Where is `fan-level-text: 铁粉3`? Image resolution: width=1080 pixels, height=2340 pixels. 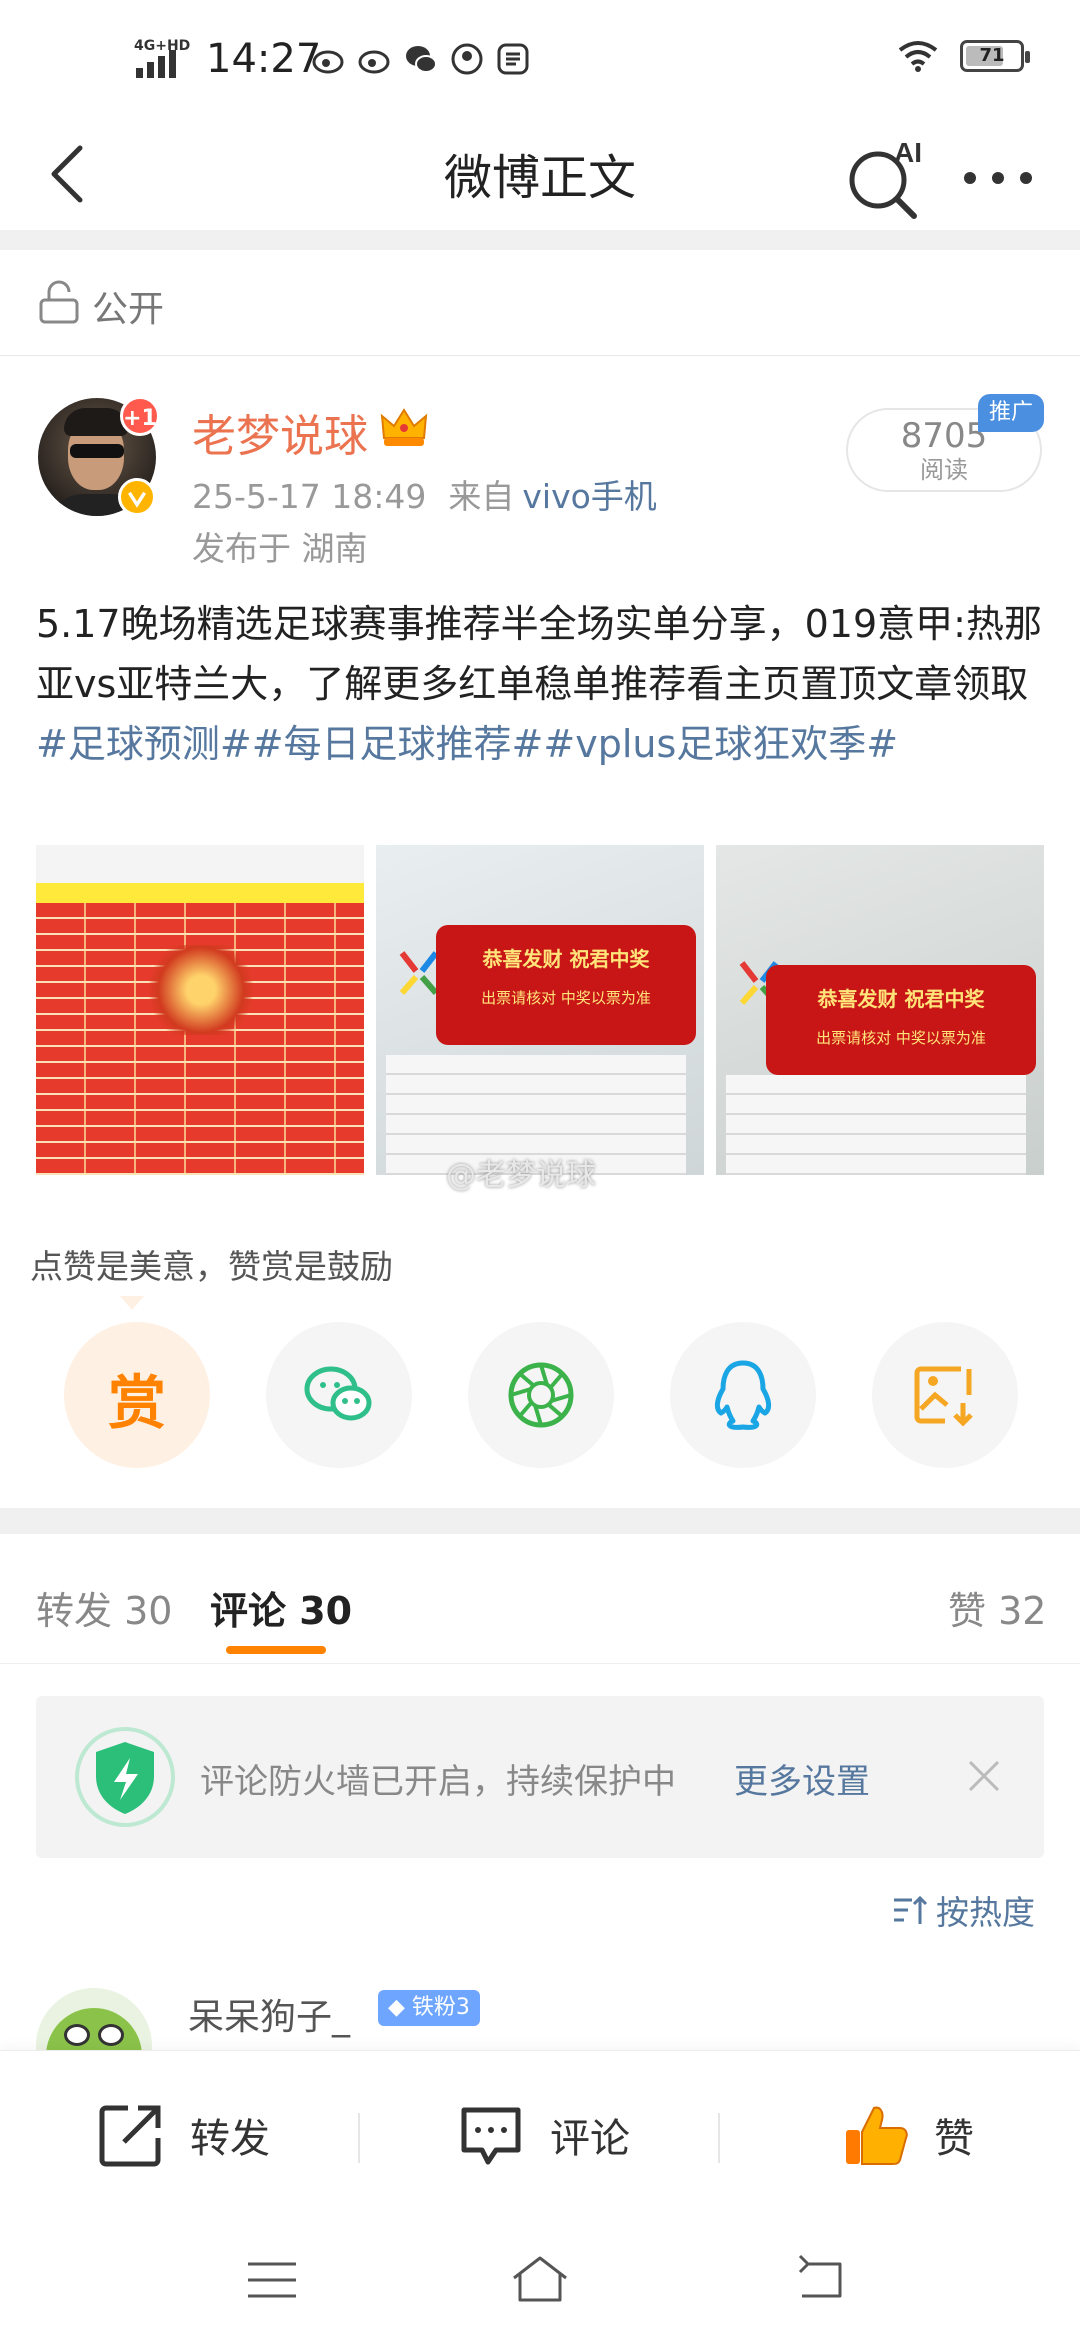
fan-level-text: 铁粉3 is located at coordinates (440, 2007).